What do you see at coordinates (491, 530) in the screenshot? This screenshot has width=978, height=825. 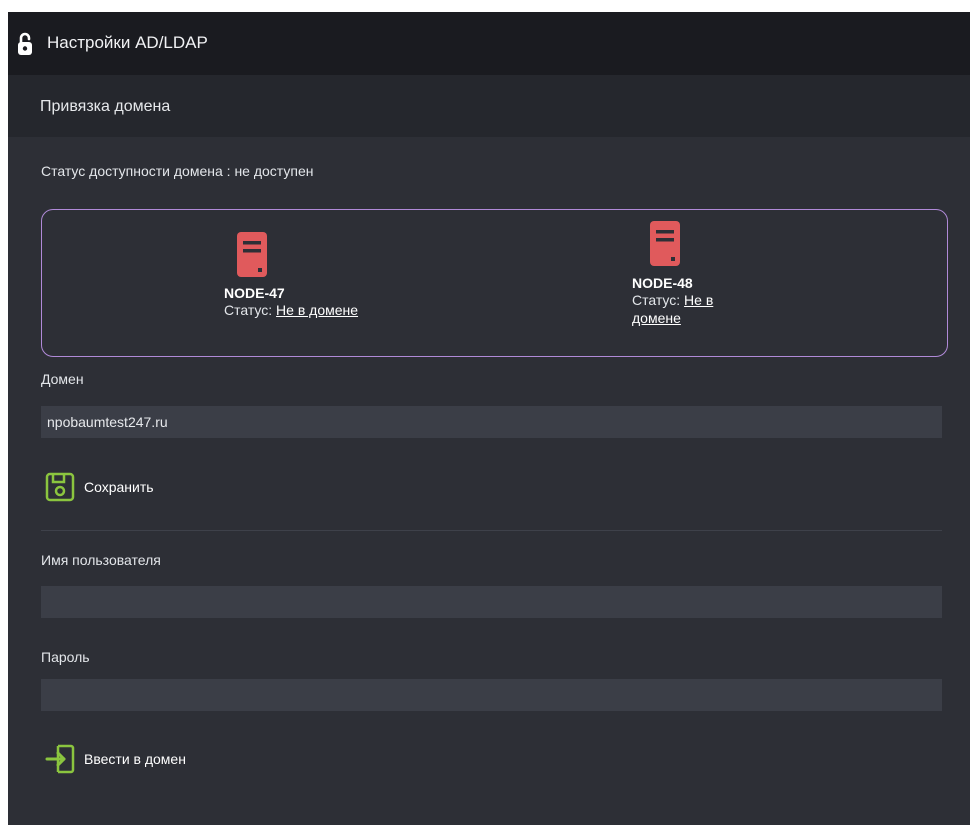 I see `divider` at bounding box center [491, 530].